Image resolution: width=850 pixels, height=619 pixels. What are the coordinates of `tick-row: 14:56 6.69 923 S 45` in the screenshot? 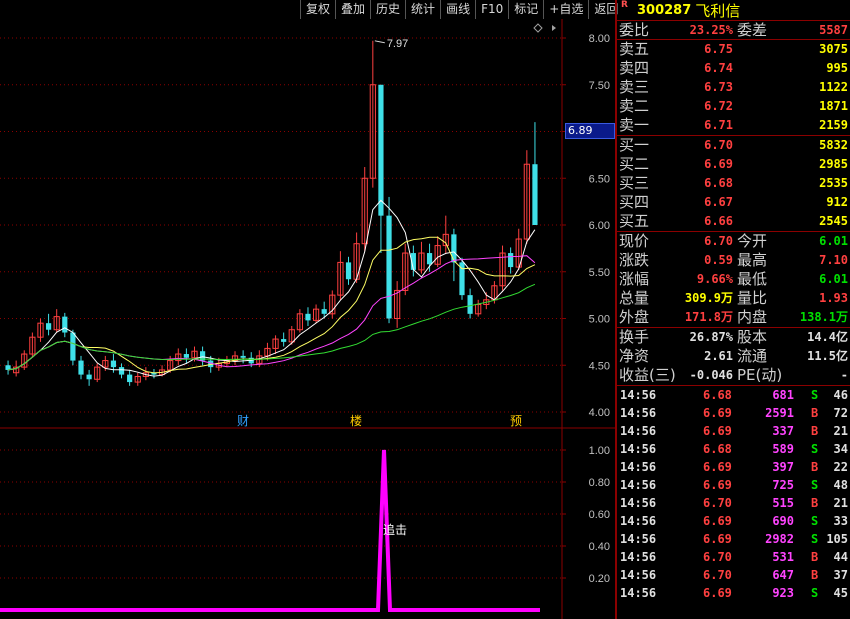 It's located at (733, 593).